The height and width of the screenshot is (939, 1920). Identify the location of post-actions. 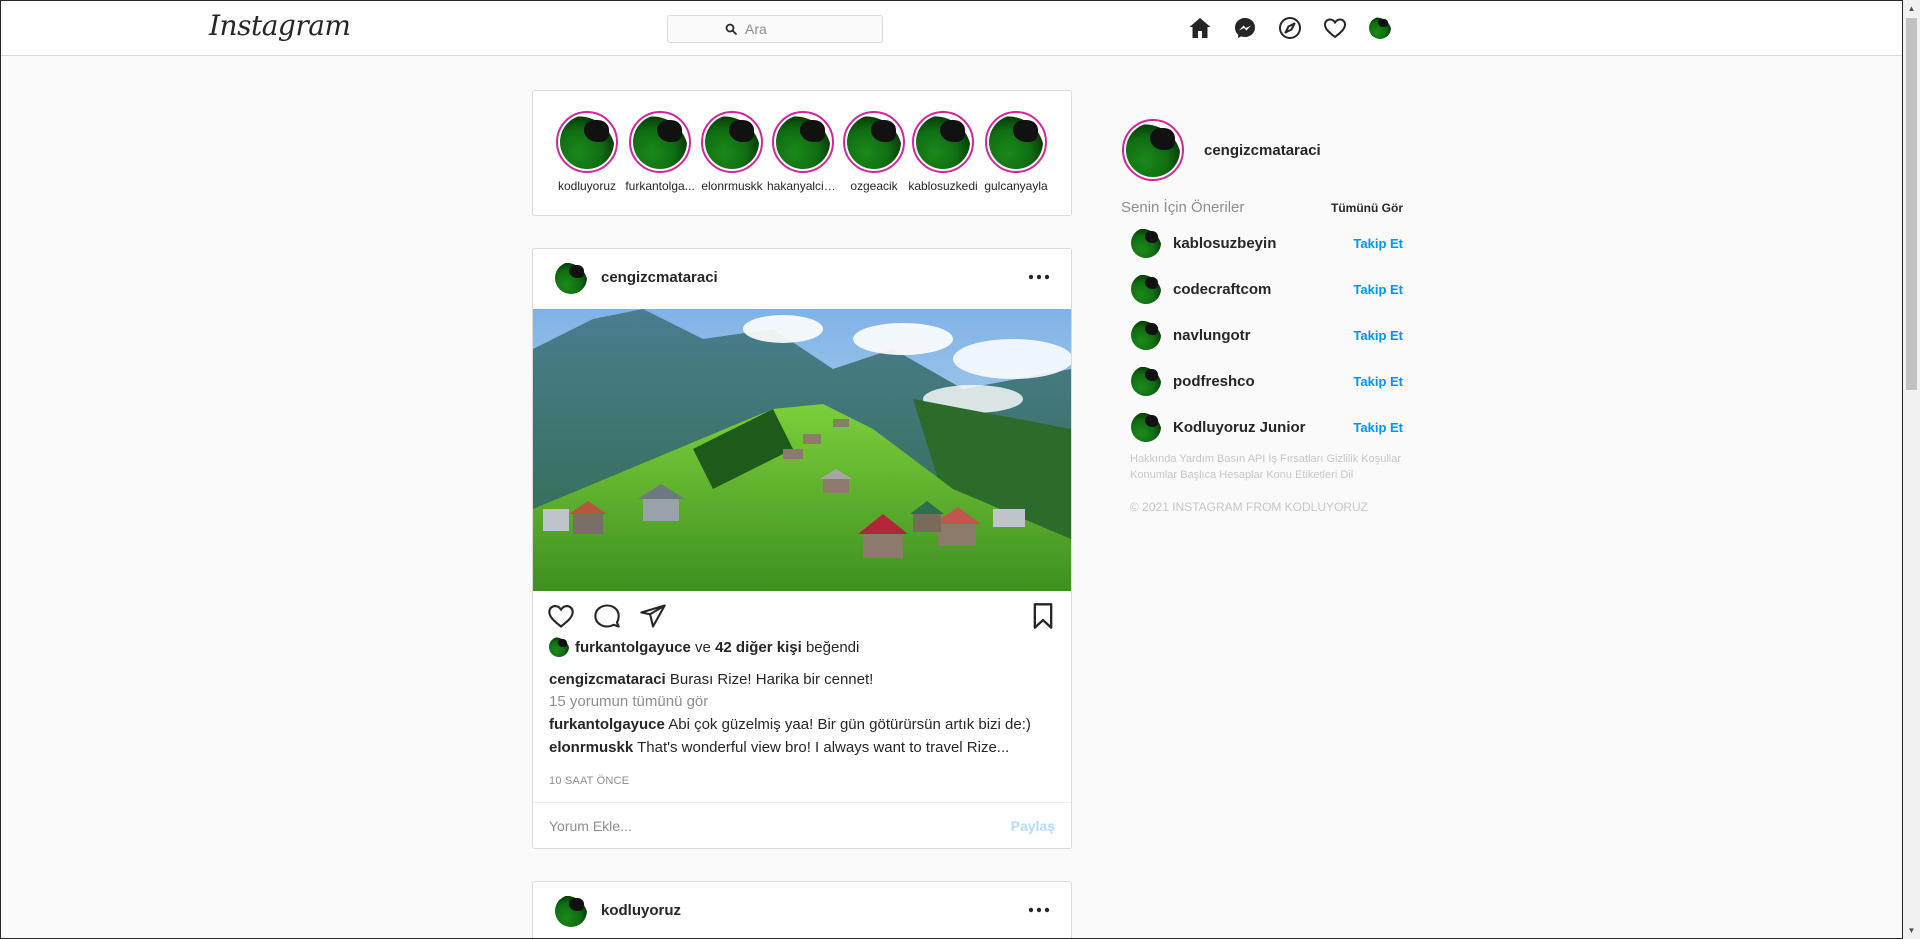
(607, 616).